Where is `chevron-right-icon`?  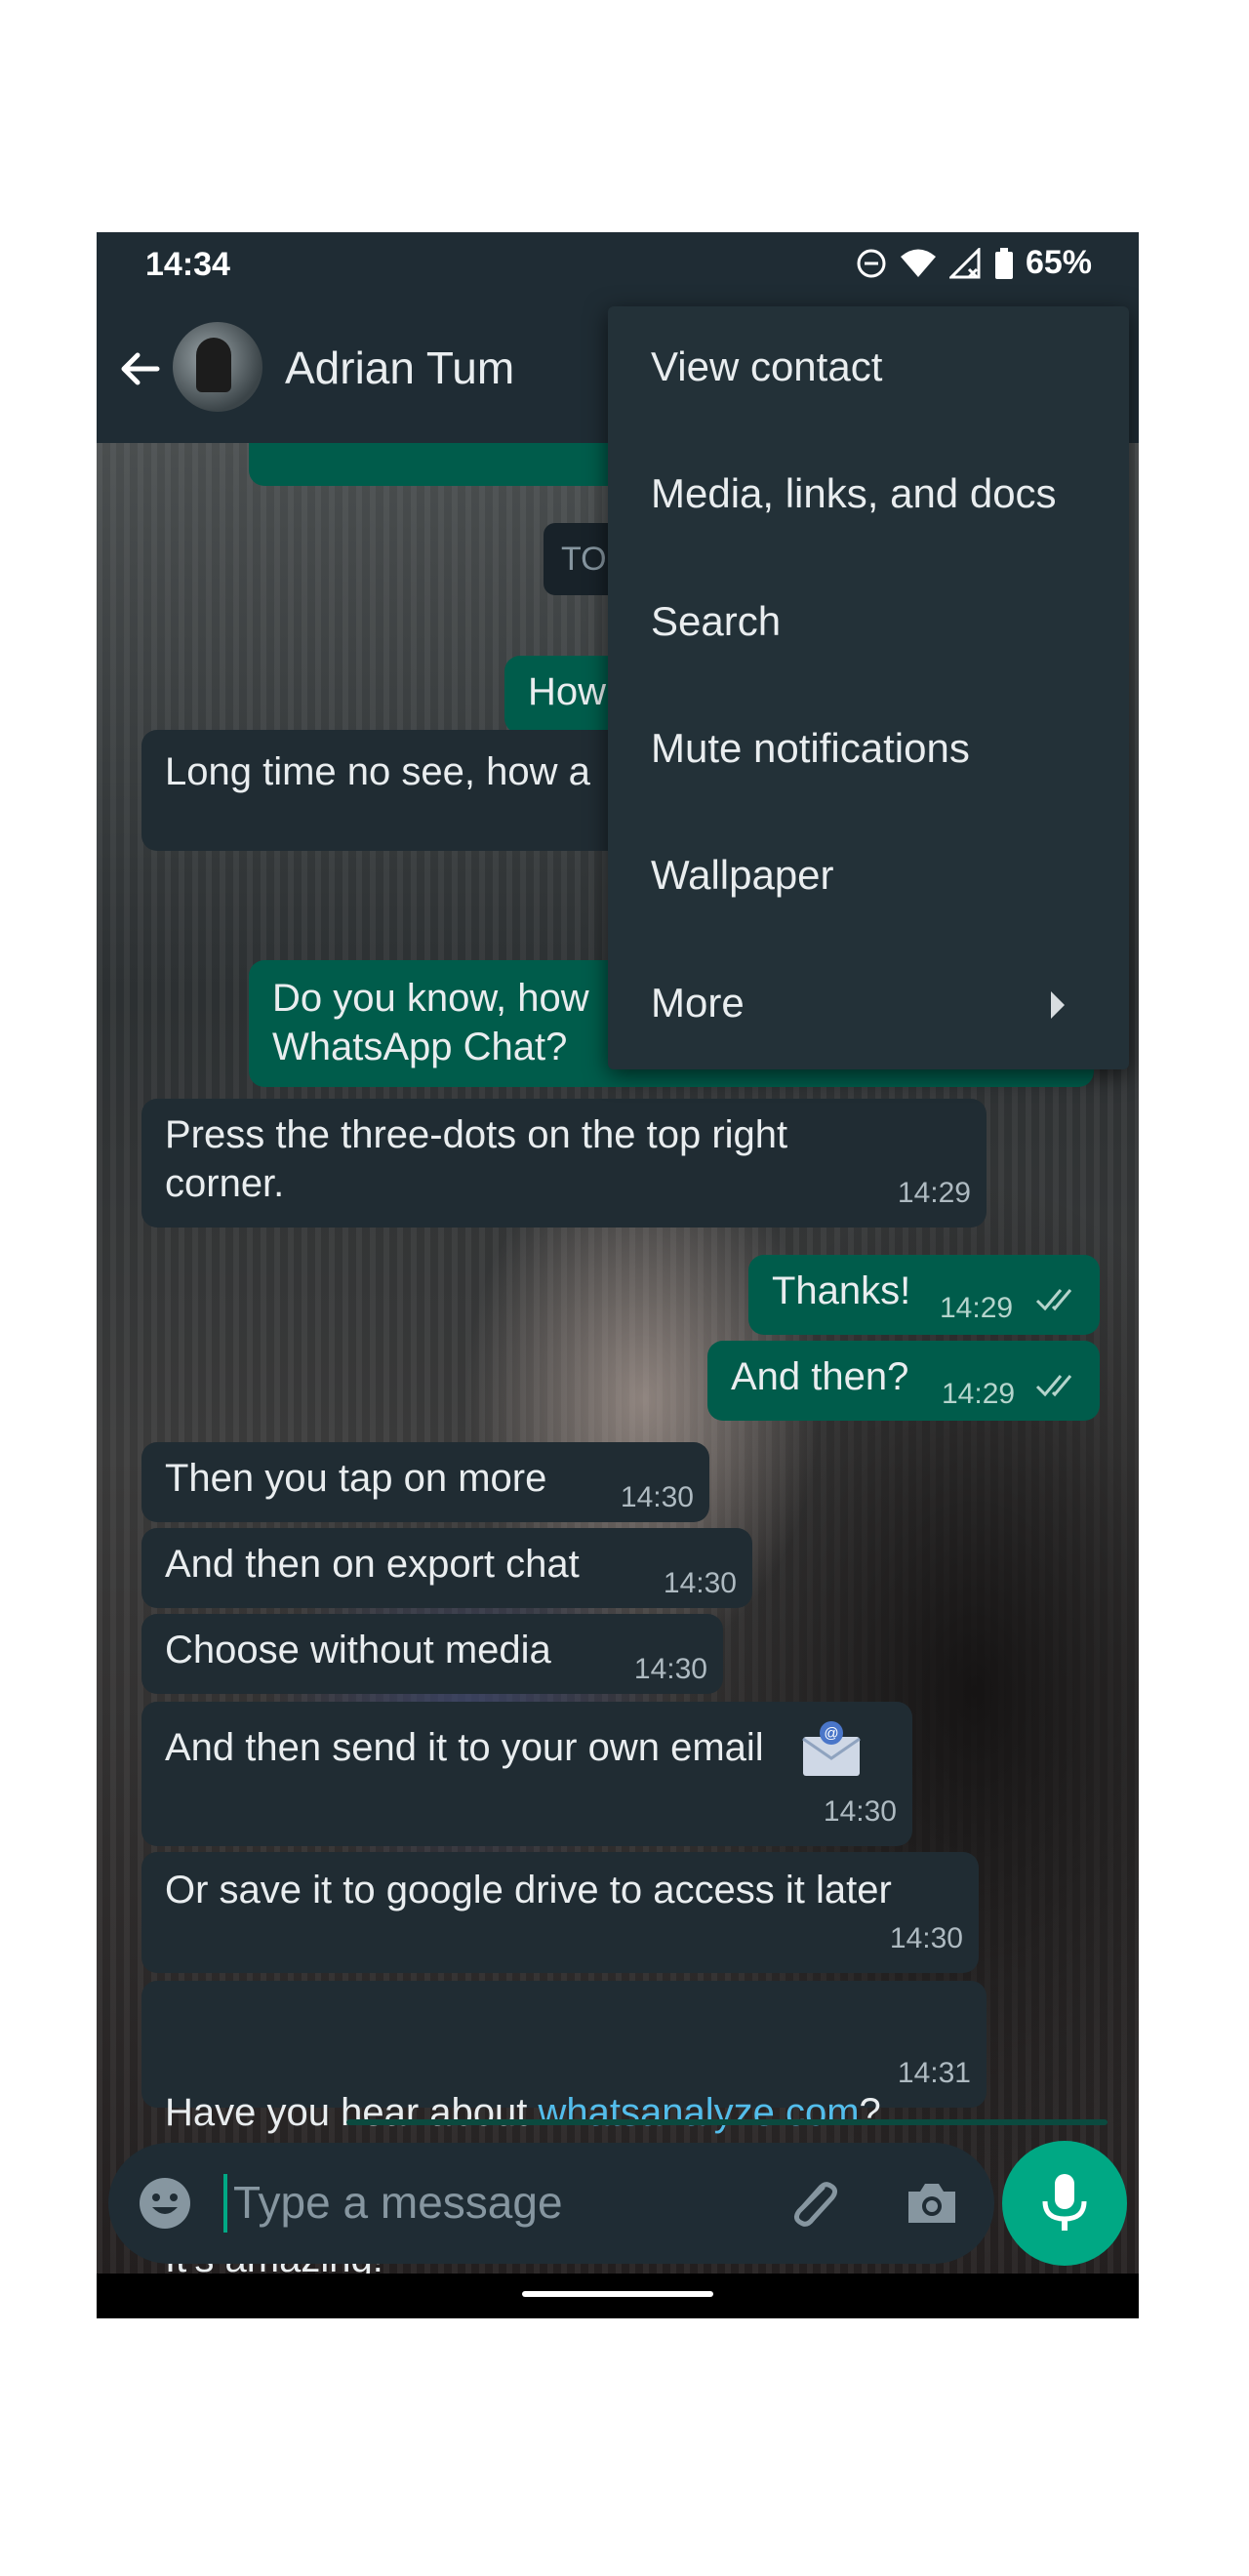 chevron-right-icon is located at coordinates (1058, 1005).